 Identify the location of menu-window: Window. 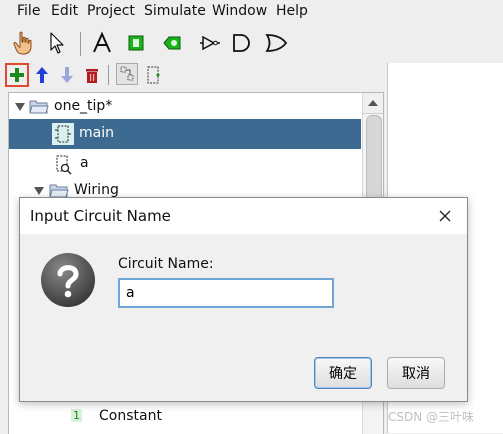
(239, 11).